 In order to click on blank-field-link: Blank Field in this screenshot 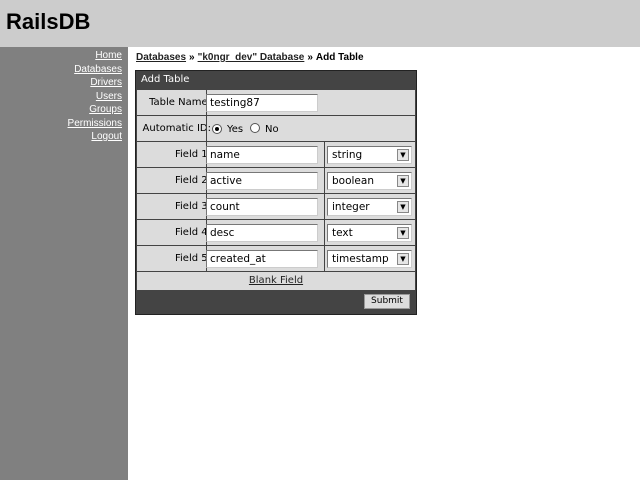, I will do `click(276, 280)`.